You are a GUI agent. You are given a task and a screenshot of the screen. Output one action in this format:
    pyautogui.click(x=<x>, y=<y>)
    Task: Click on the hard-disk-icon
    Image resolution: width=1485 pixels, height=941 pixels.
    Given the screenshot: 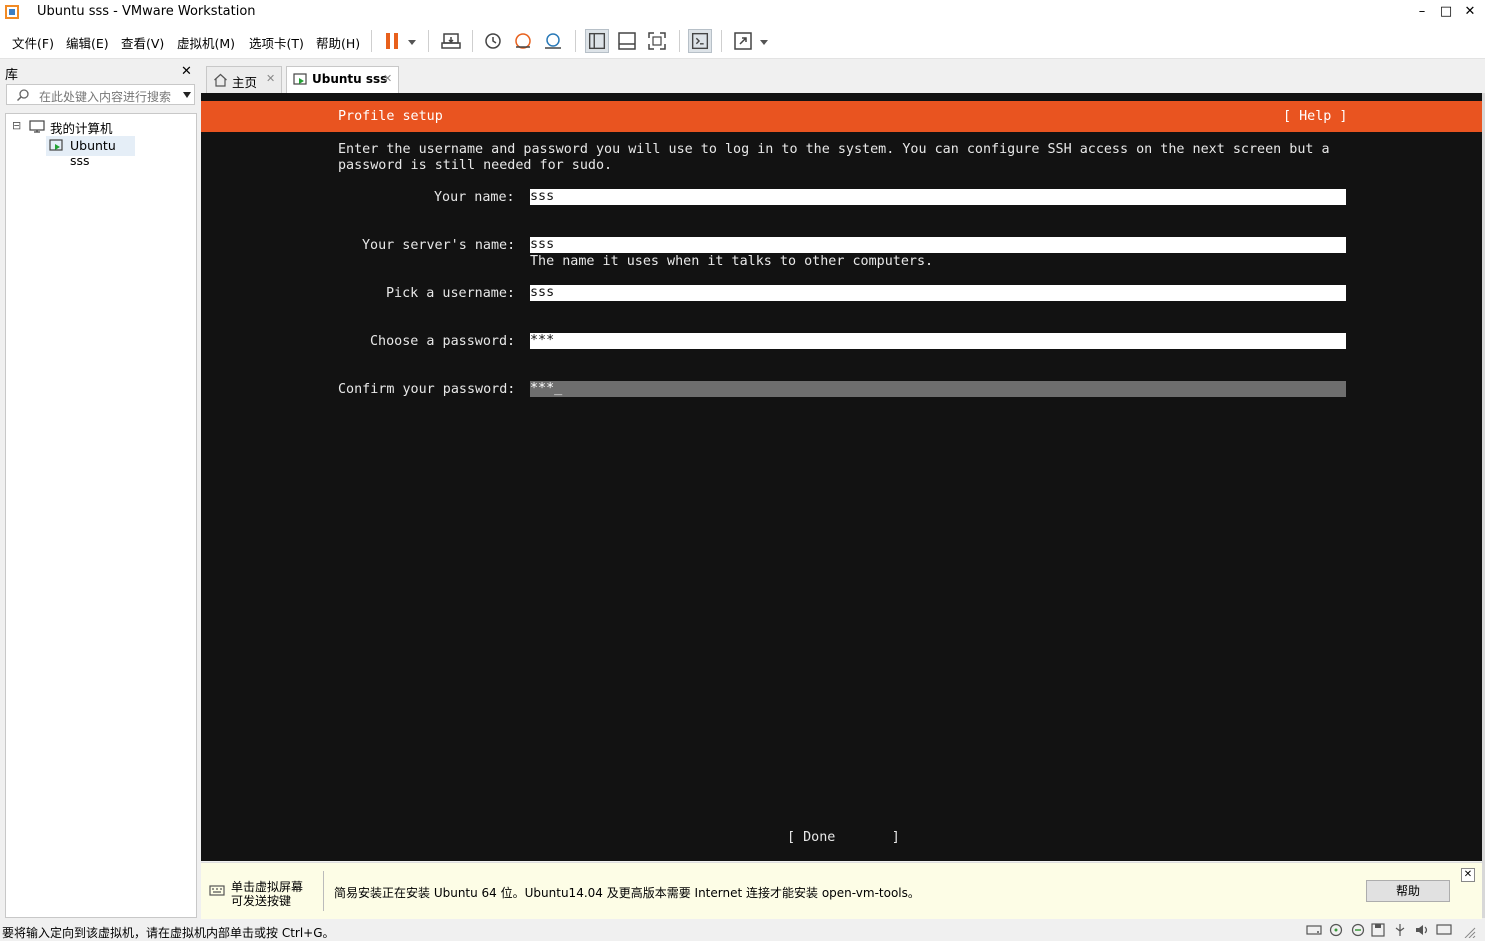 What is the action you would take?
    pyautogui.click(x=1314, y=930)
    